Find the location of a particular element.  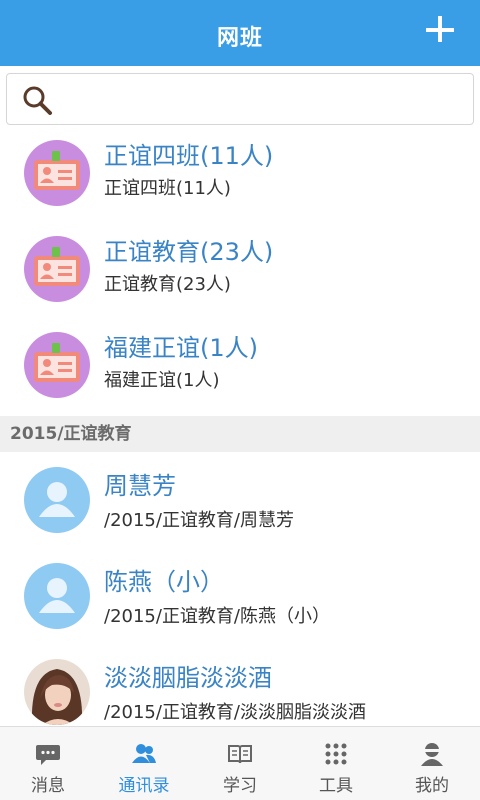

group-subtitle: 正谊四班(11人) is located at coordinates (167, 188).